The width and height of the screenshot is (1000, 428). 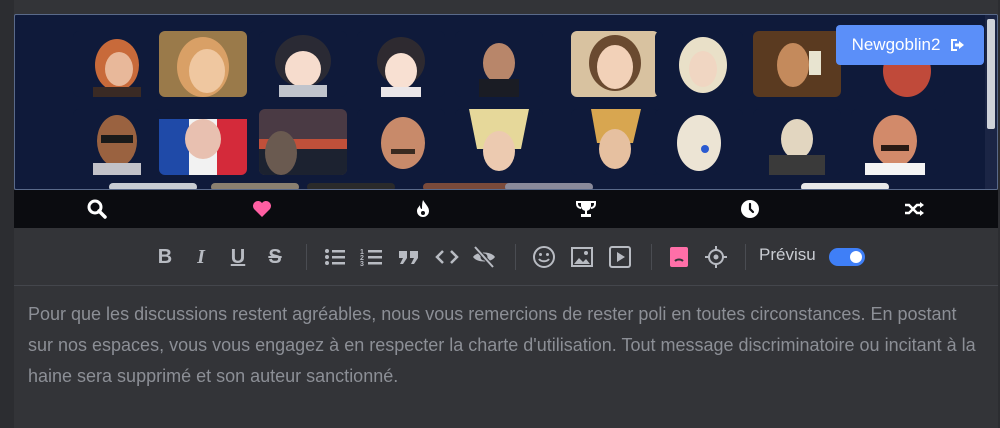 I want to click on sign-out-icon, so click(x=958, y=45).